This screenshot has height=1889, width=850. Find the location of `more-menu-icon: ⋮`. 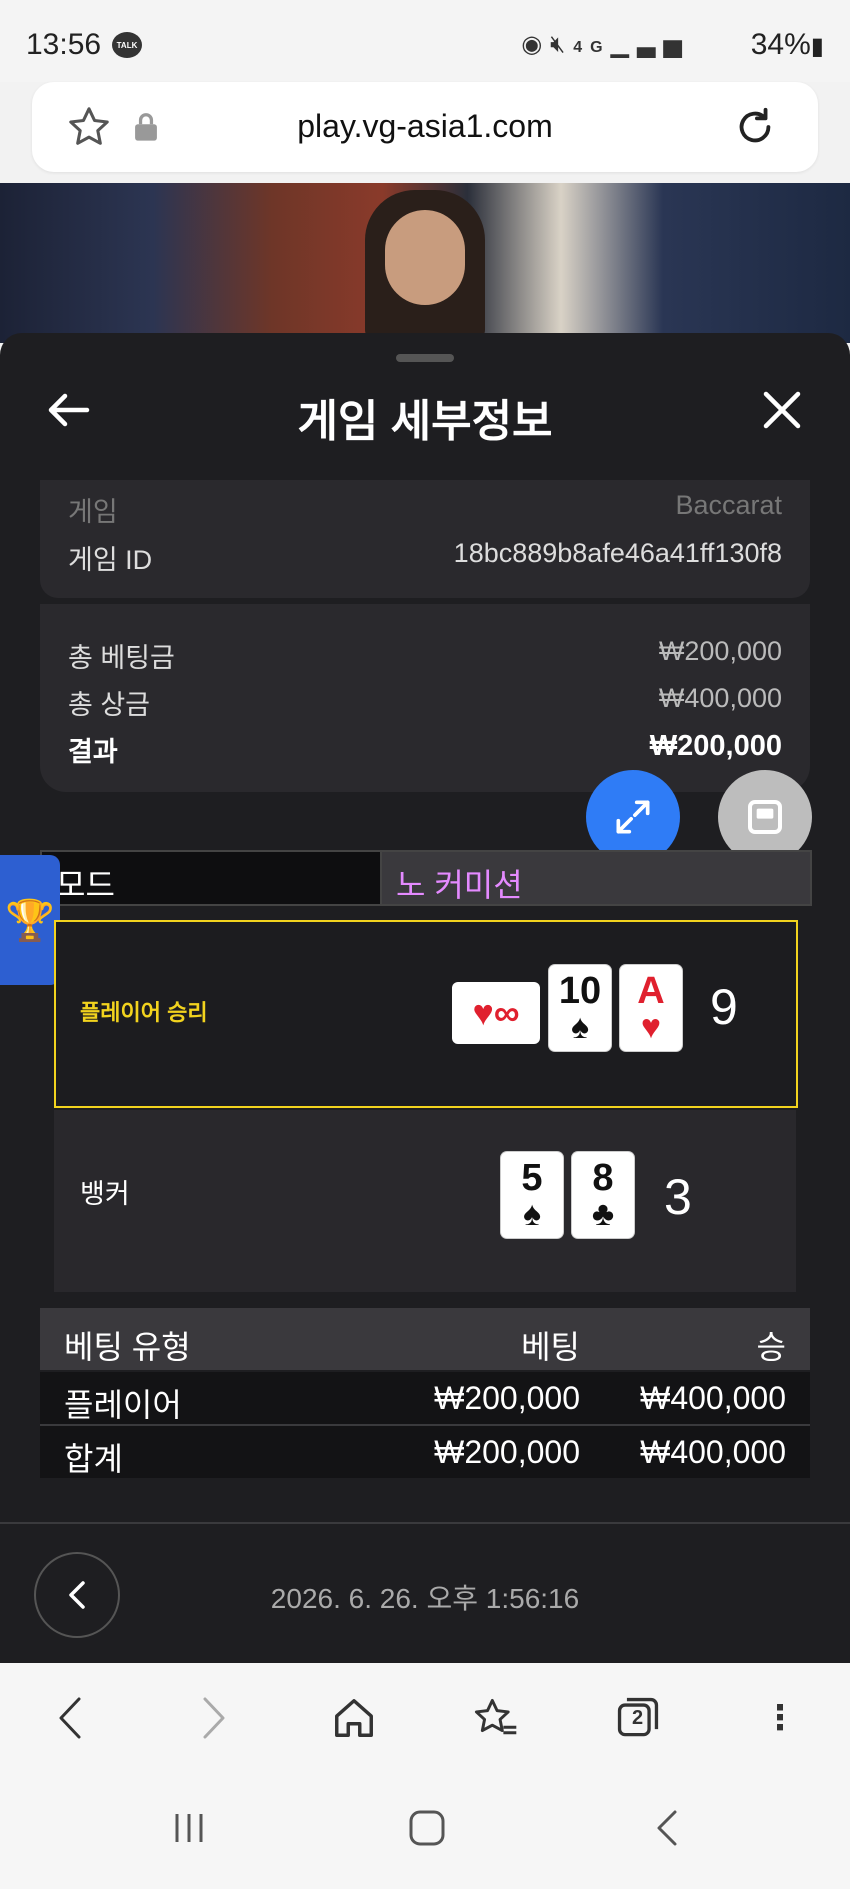

more-menu-icon: ⋮ is located at coordinates (780, 1718).